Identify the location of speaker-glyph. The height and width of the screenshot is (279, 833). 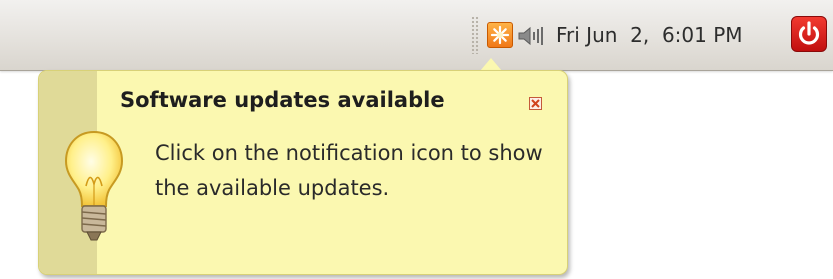
(530, 36).